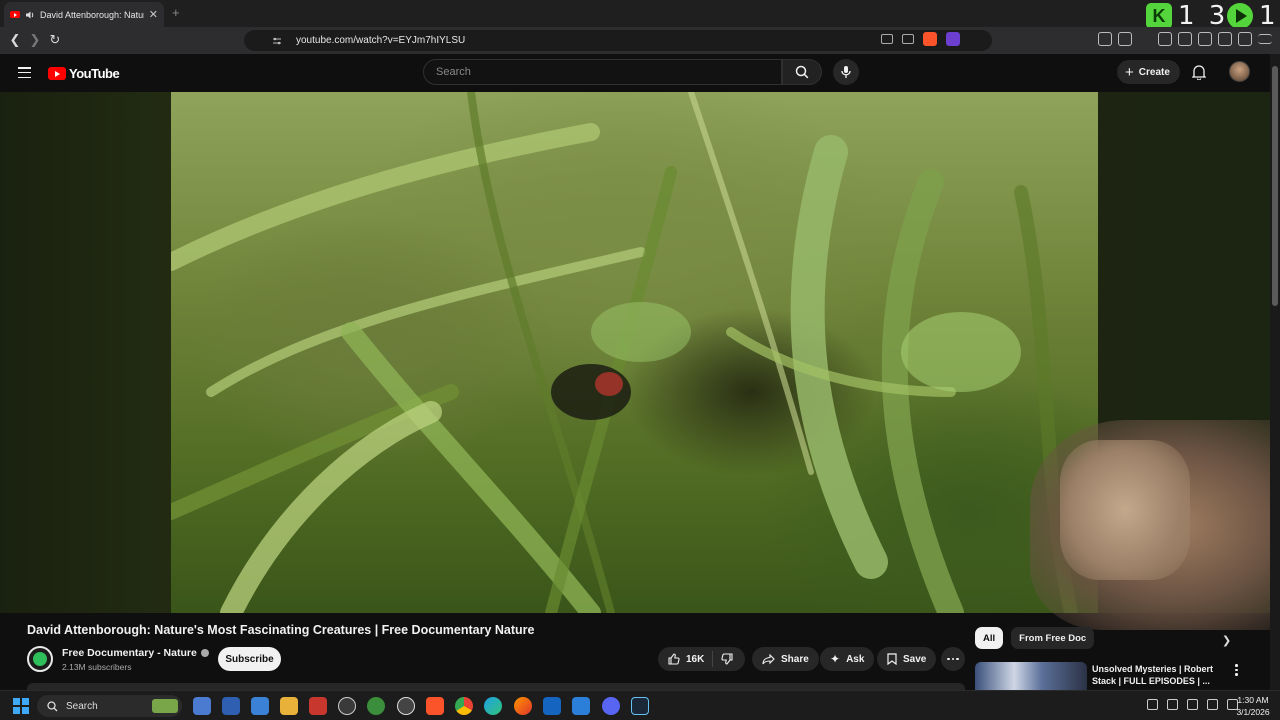 Image resolution: width=1280 pixels, height=720 pixels. I want to click on save-action: Save, so click(907, 659).